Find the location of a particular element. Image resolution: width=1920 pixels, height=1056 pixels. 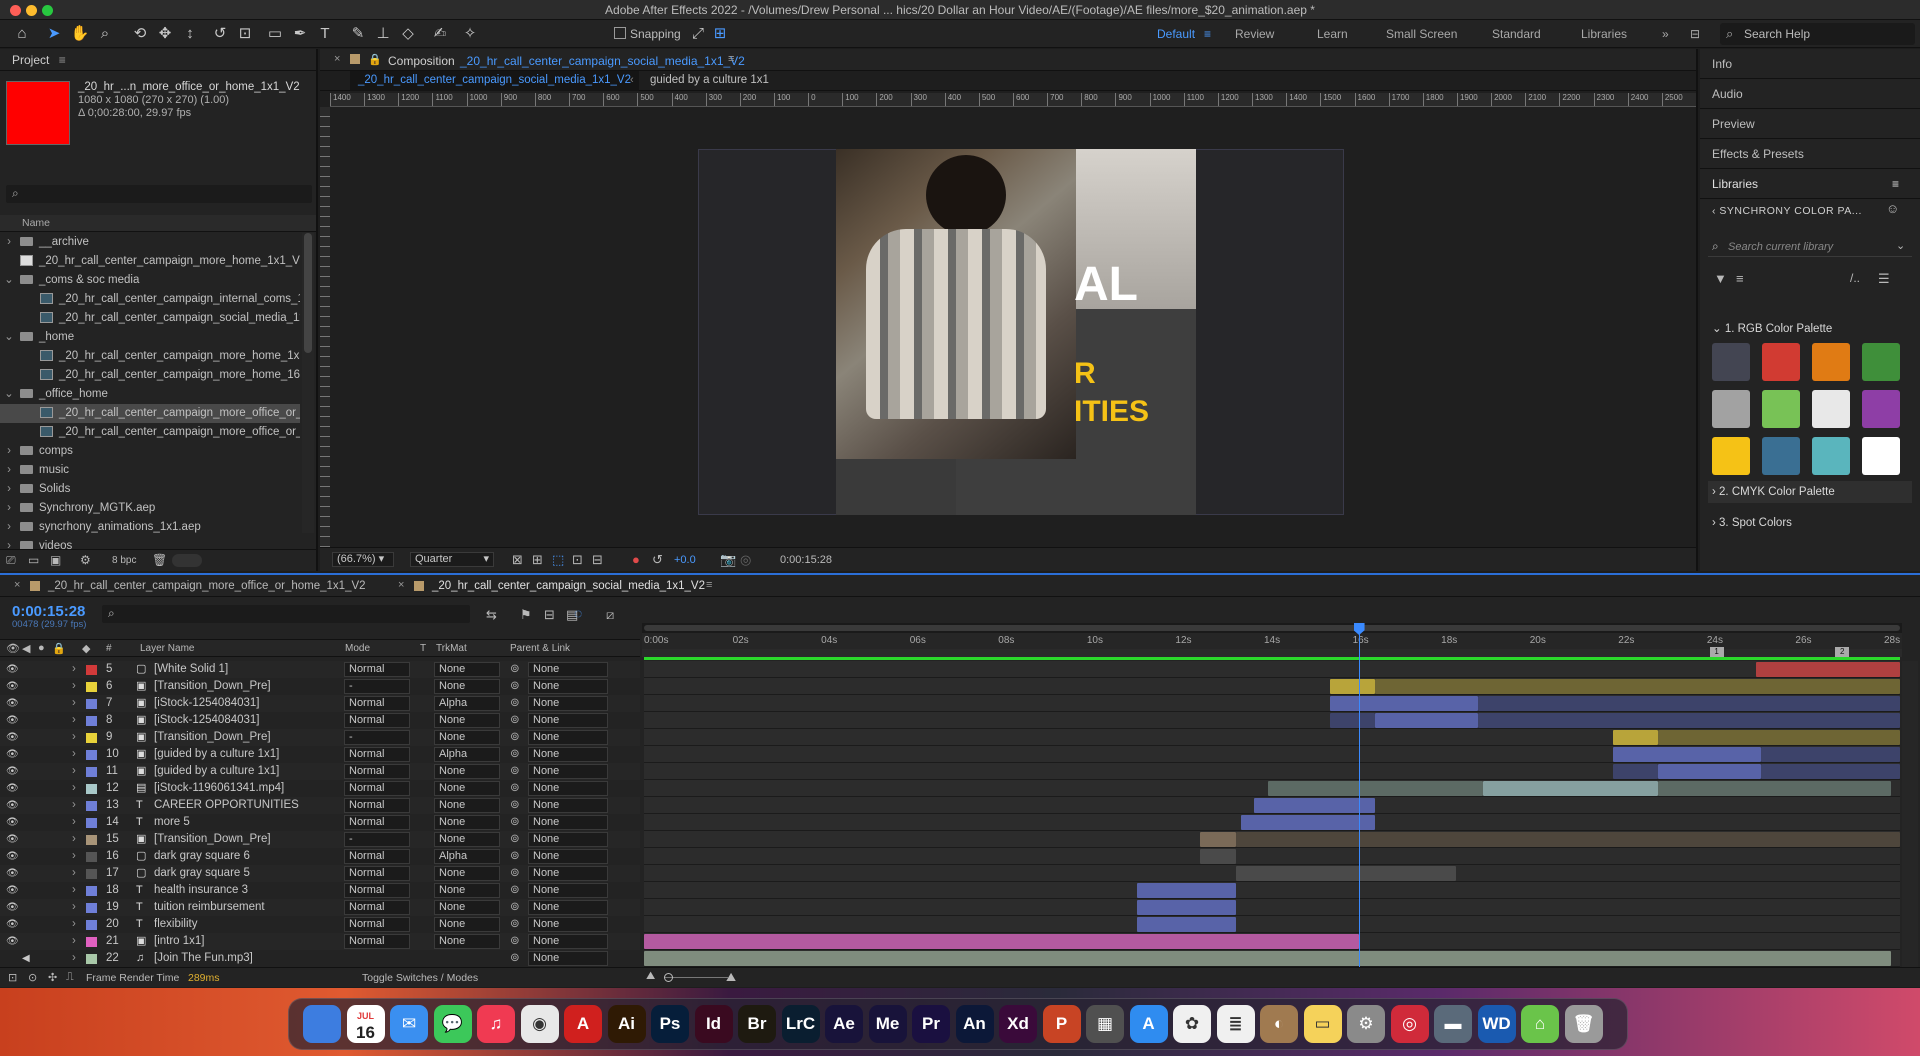

layer-row: 👁 › 17 ▢ dark gray square 5 Normal None ⊚ None is located at coordinates (320, 873).